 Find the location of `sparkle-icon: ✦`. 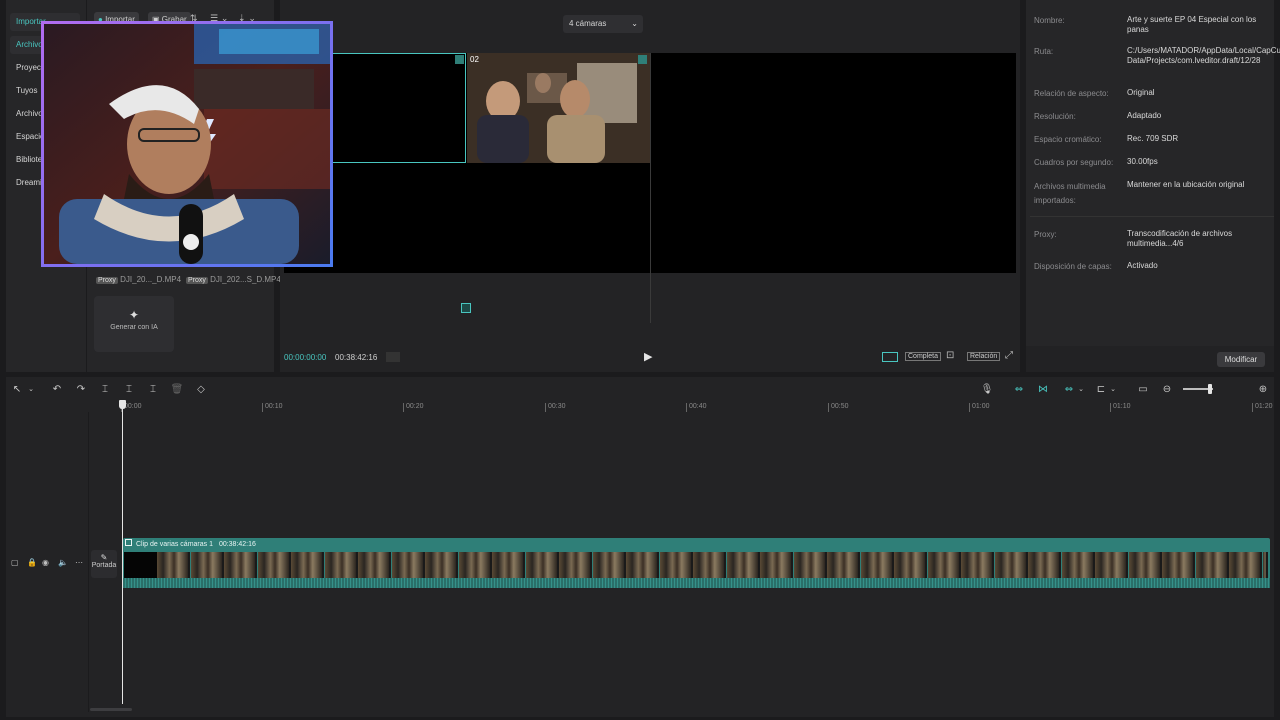

sparkle-icon: ✦ is located at coordinates (134, 315).